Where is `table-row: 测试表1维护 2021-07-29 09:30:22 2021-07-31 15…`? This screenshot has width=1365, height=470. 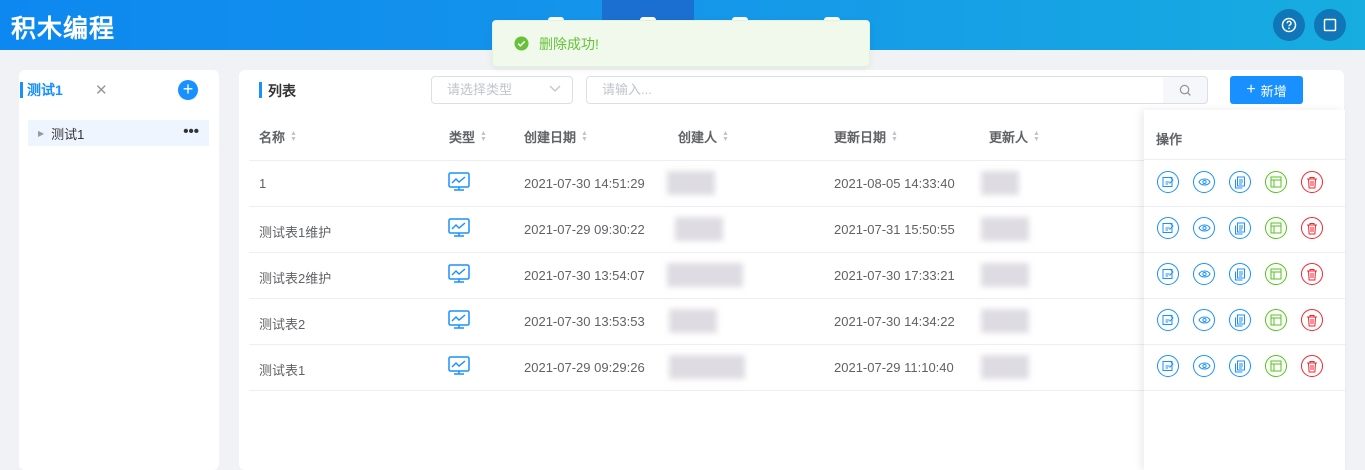 table-row: 测试表1维护 2021-07-29 09:30:22 2021-07-31 15… is located at coordinates (697, 230).